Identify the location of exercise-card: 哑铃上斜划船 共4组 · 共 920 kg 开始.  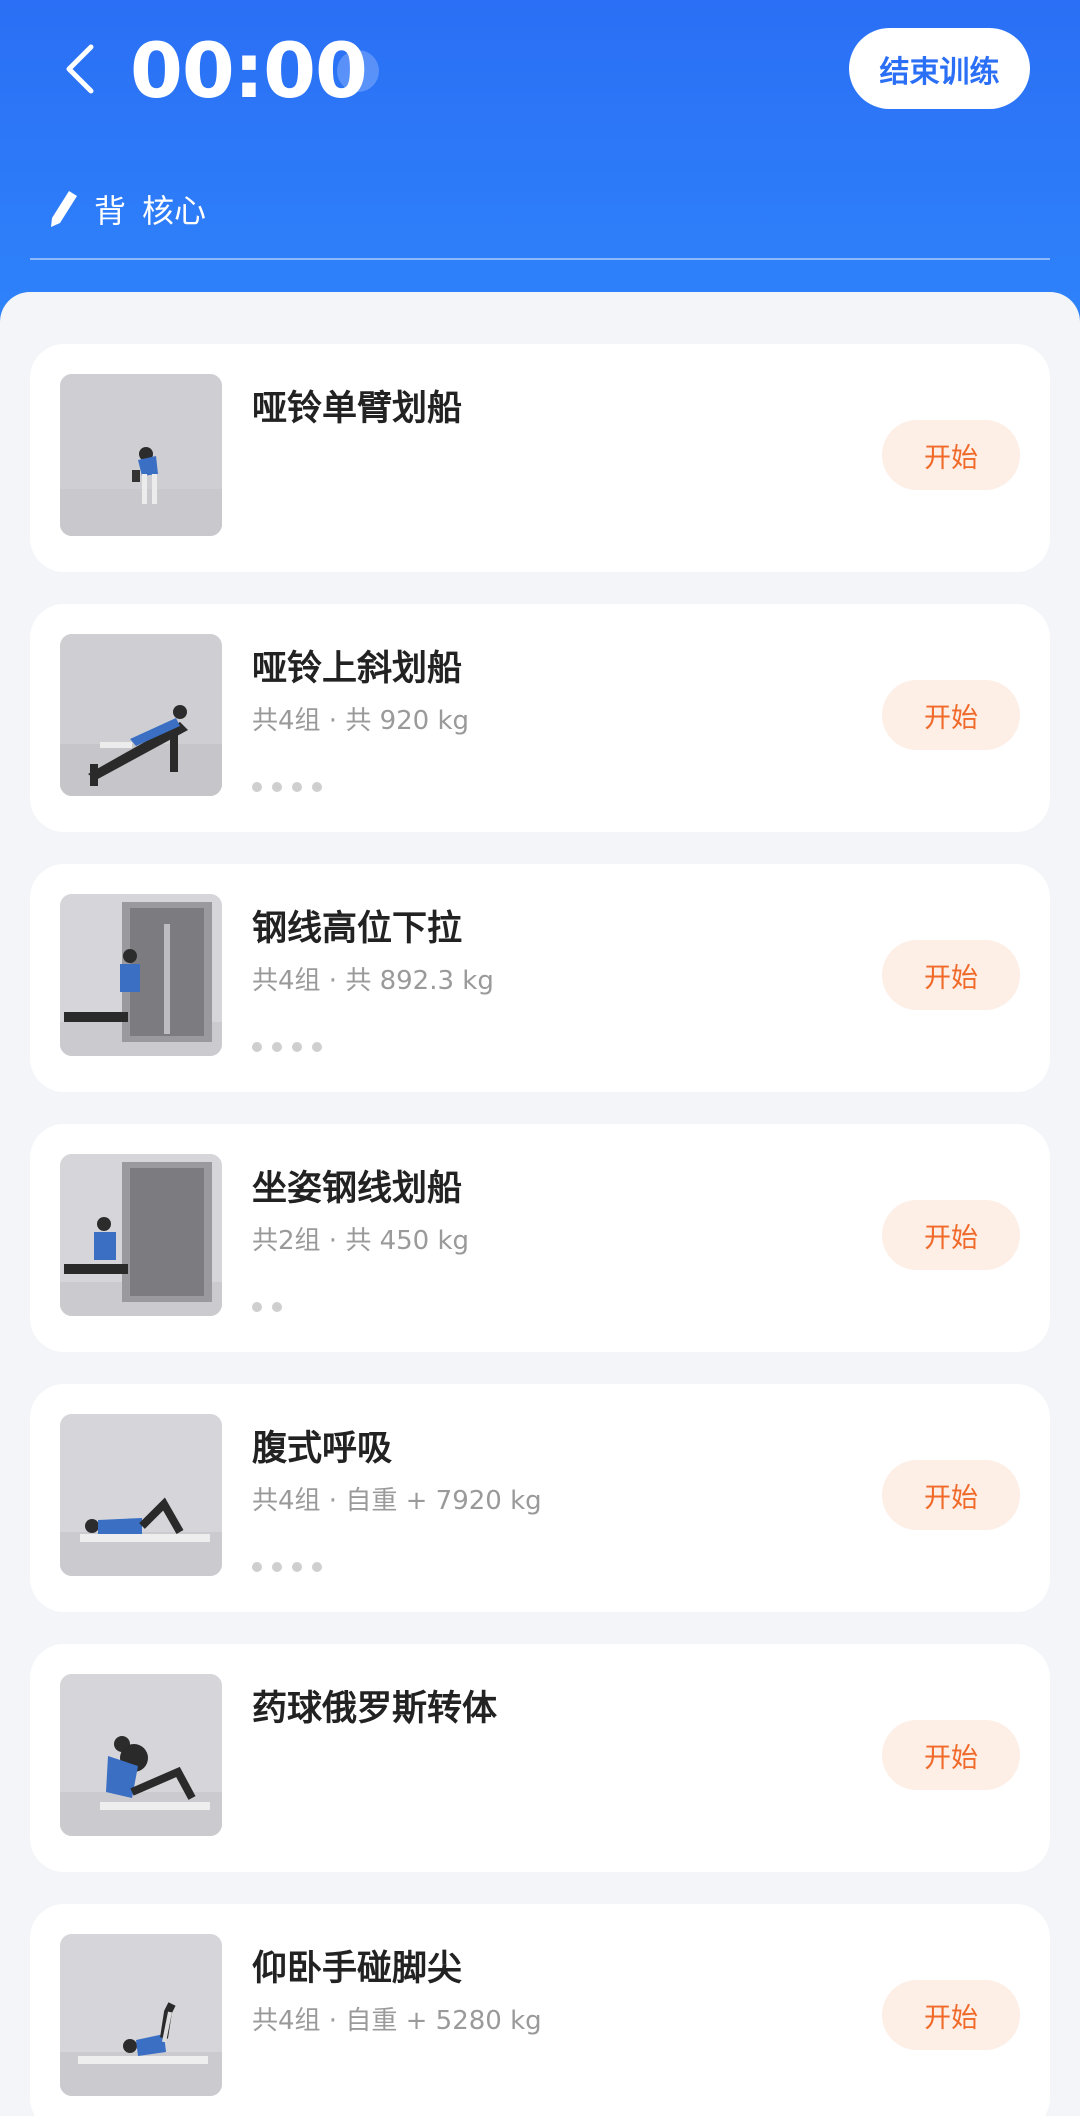
(540, 718).